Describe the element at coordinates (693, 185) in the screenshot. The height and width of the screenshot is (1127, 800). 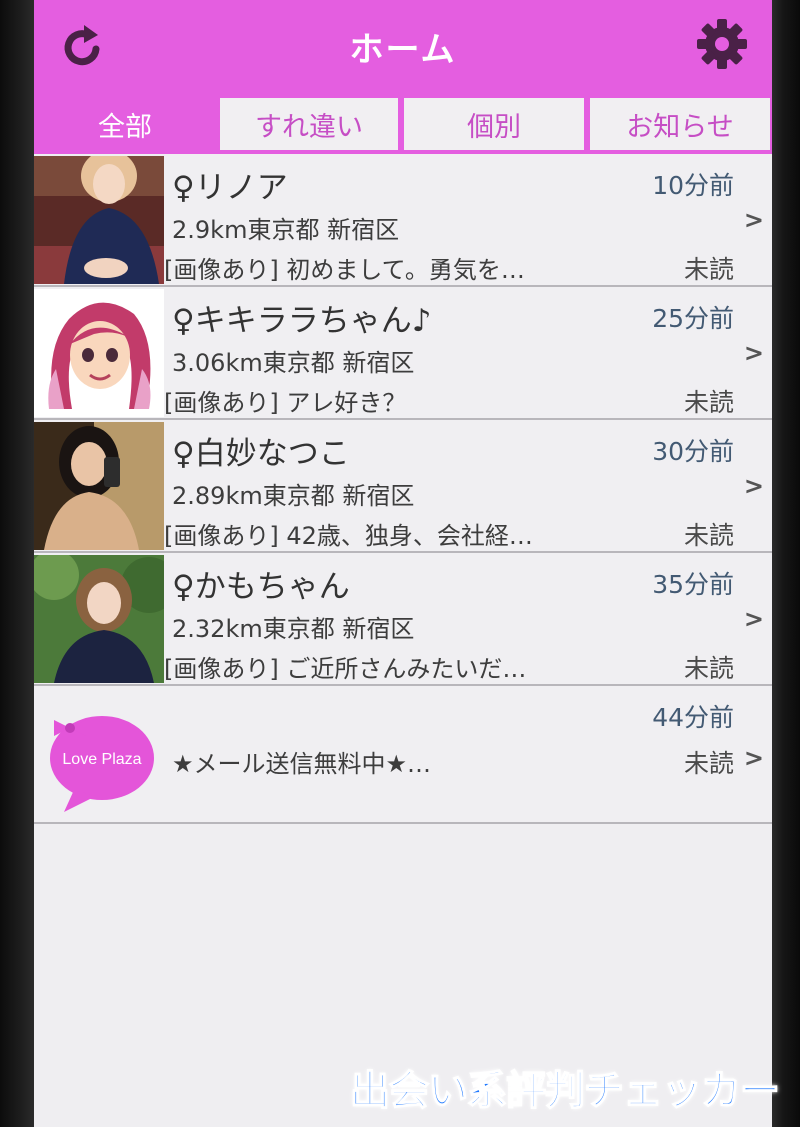
I see `message-time: 10分前` at that location.